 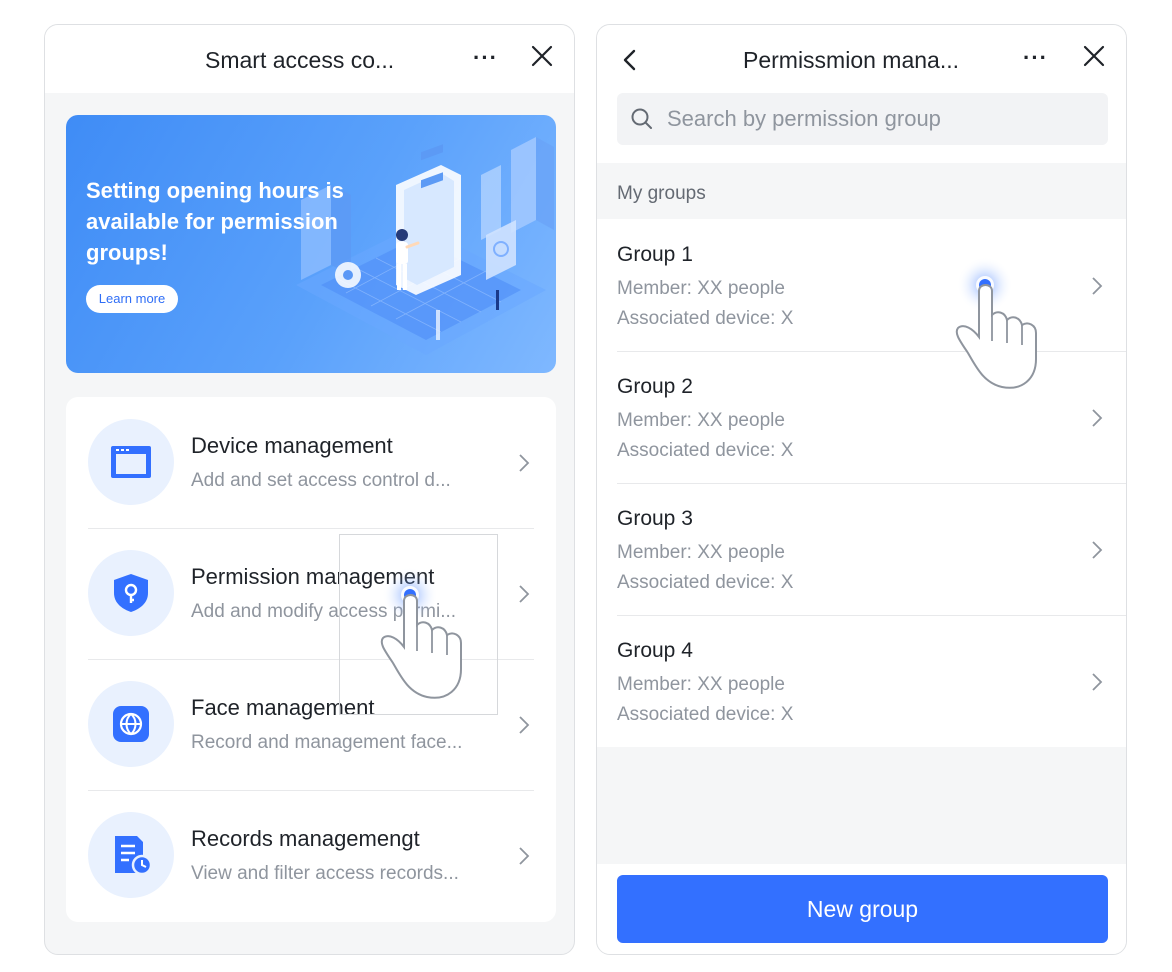 I want to click on nav-bar: Smart access co... ···, so click(x=309, y=59).